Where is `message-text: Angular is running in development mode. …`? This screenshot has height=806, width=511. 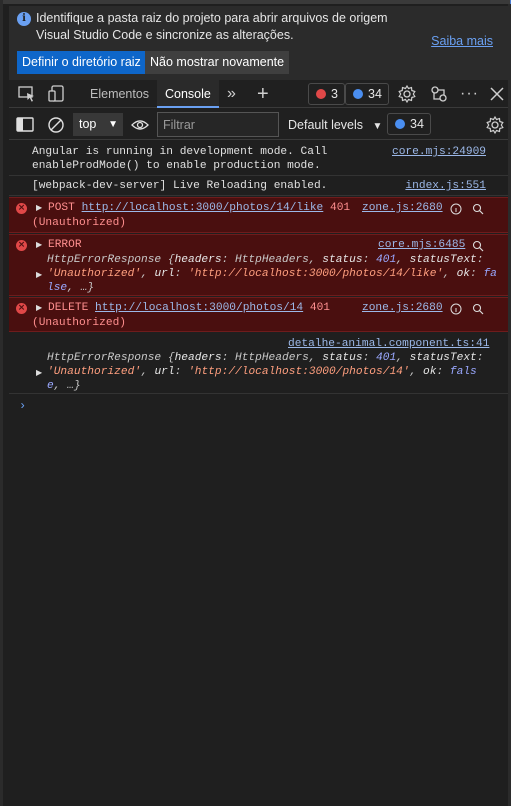 message-text: Angular is running in development mode. … is located at coordinates (180, 152).